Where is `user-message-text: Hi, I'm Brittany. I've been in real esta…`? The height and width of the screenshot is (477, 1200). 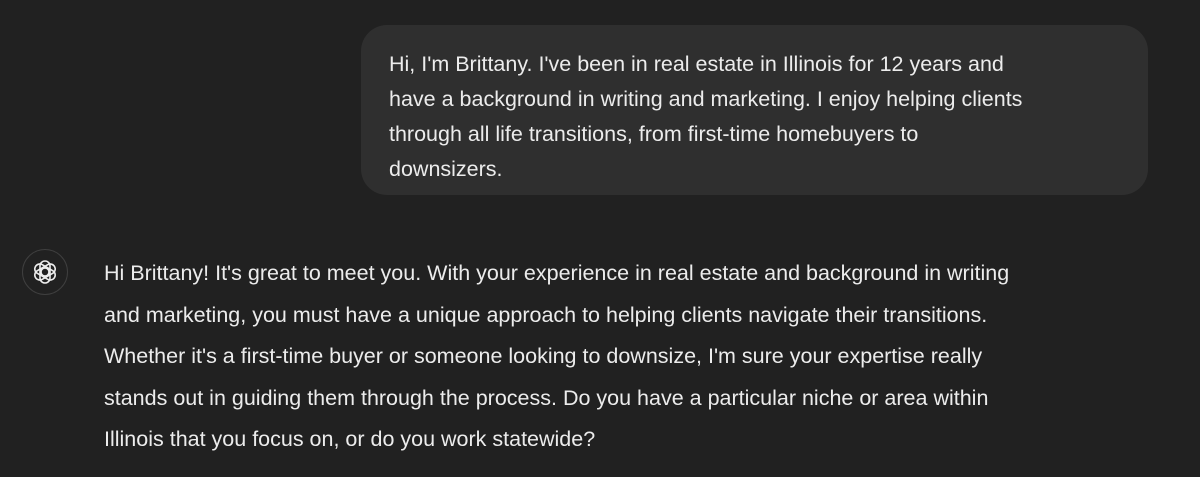
user-message-text: Hi, I'm Brittany. I've been in real esta… is located at coordinates (706, 116).